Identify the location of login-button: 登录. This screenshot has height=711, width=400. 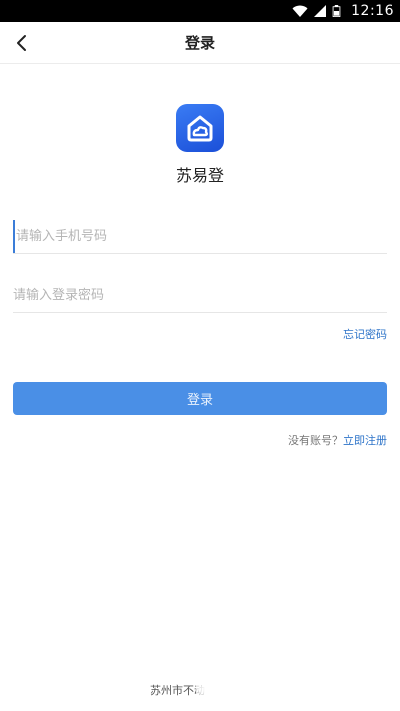
(200, 398).